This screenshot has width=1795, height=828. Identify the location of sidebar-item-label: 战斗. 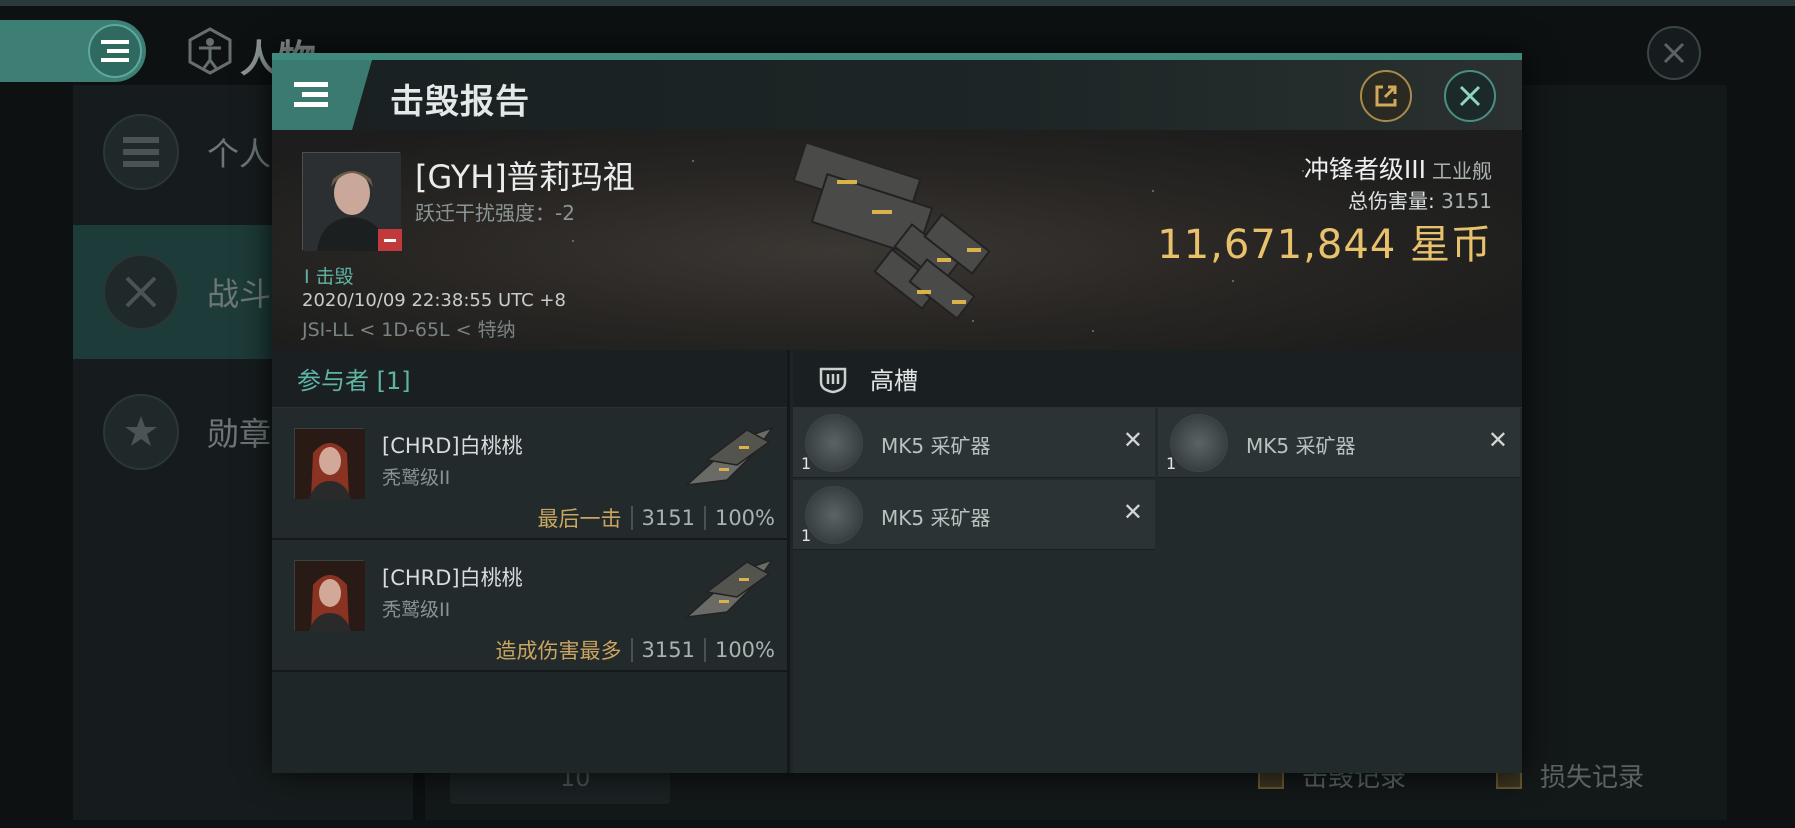
(239, 294).